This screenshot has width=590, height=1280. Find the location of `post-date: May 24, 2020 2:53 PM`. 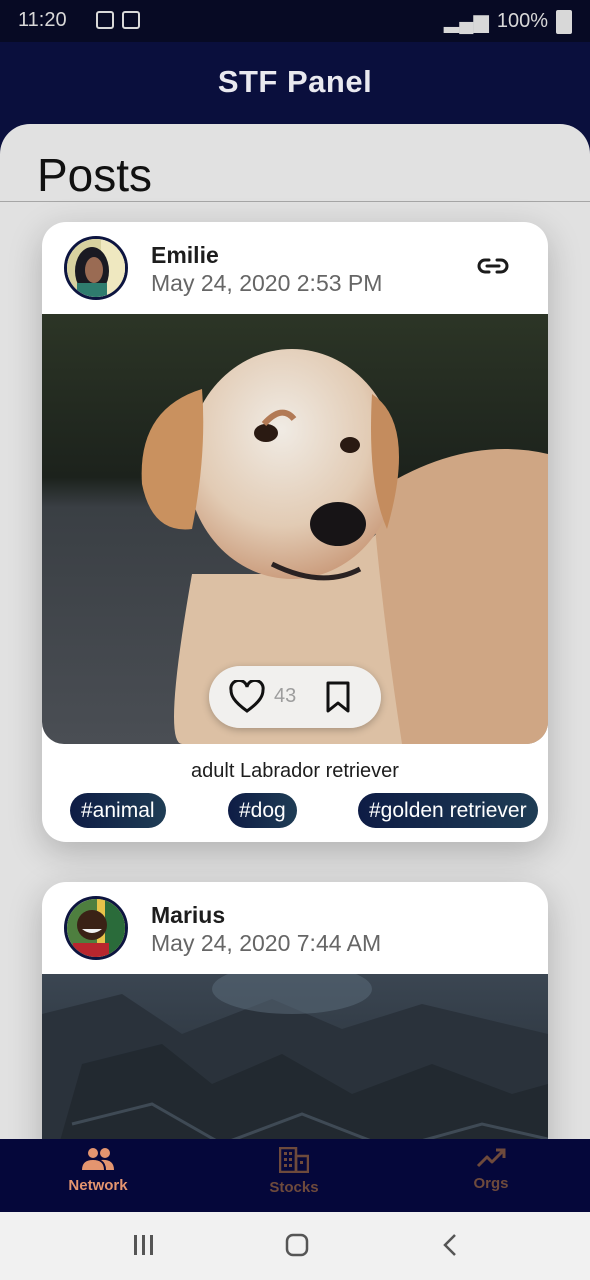

post-date: May 24, 2020 2:53 PM is located at coordinates (267, 283).